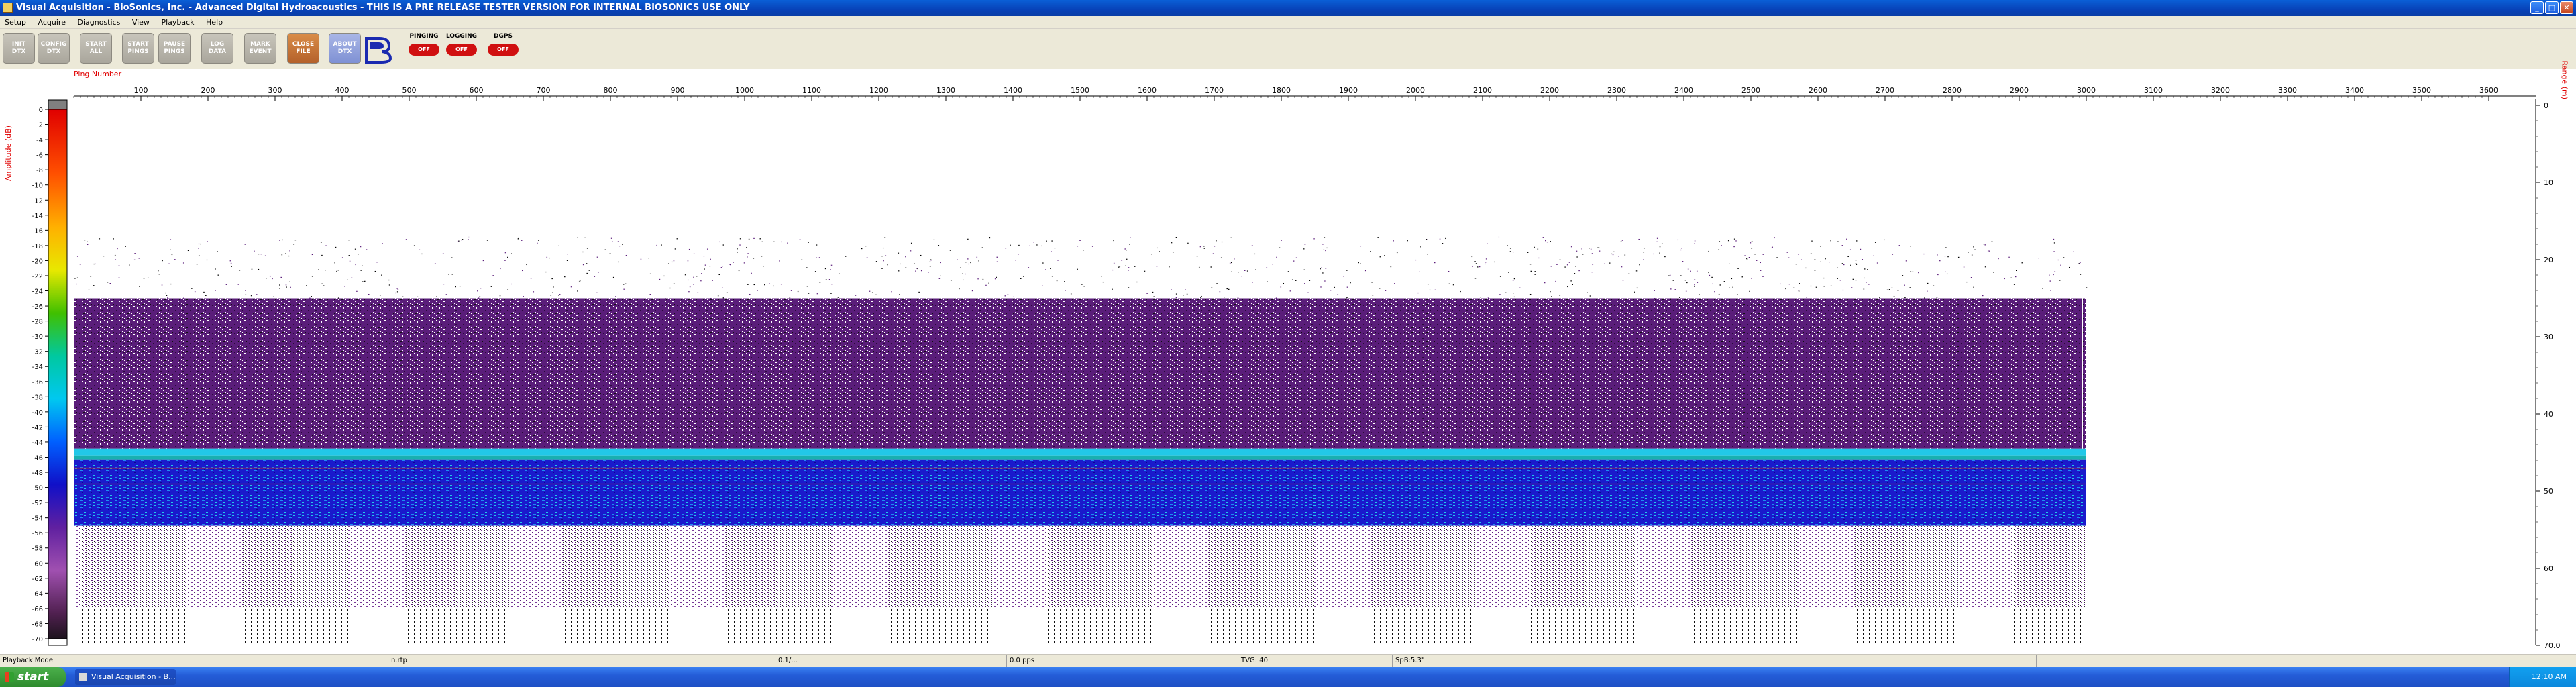 Image resolution: width=2576 pixels, height=687 pixels. Describe the element at coordinates (37, 519) in the screenshot. I see `colorbar-tick-label: -54` at that location.